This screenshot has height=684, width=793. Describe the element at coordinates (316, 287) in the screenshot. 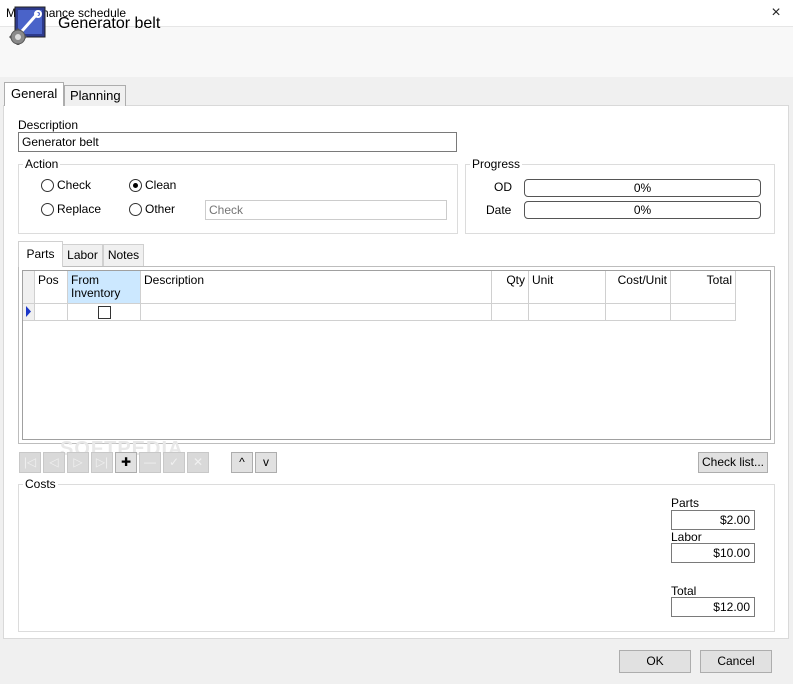

I see `column-description: Description` at that location.